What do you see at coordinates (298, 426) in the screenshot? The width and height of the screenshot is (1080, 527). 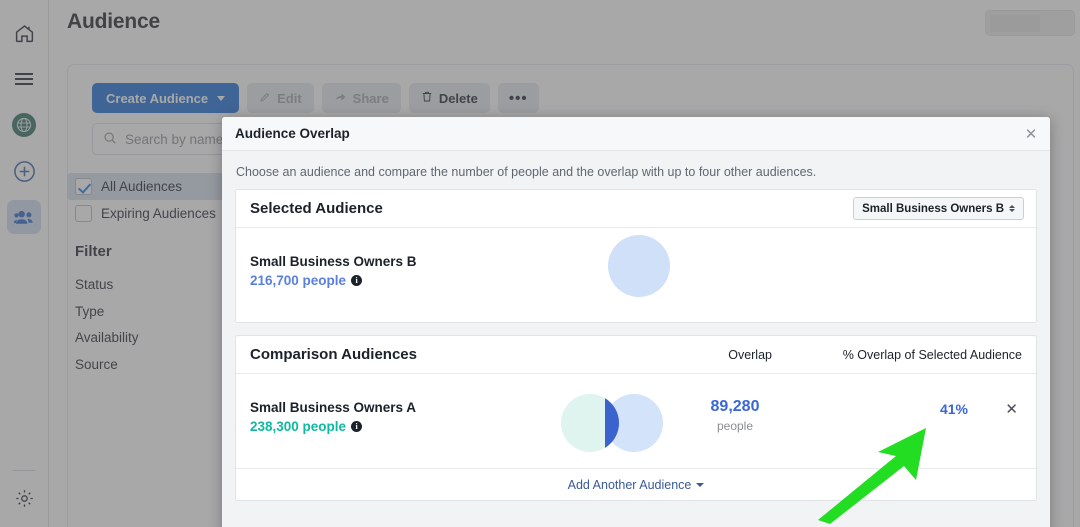 I see `comparison-audience-size-text: 238,300 people` at bounding box center [298, 426].